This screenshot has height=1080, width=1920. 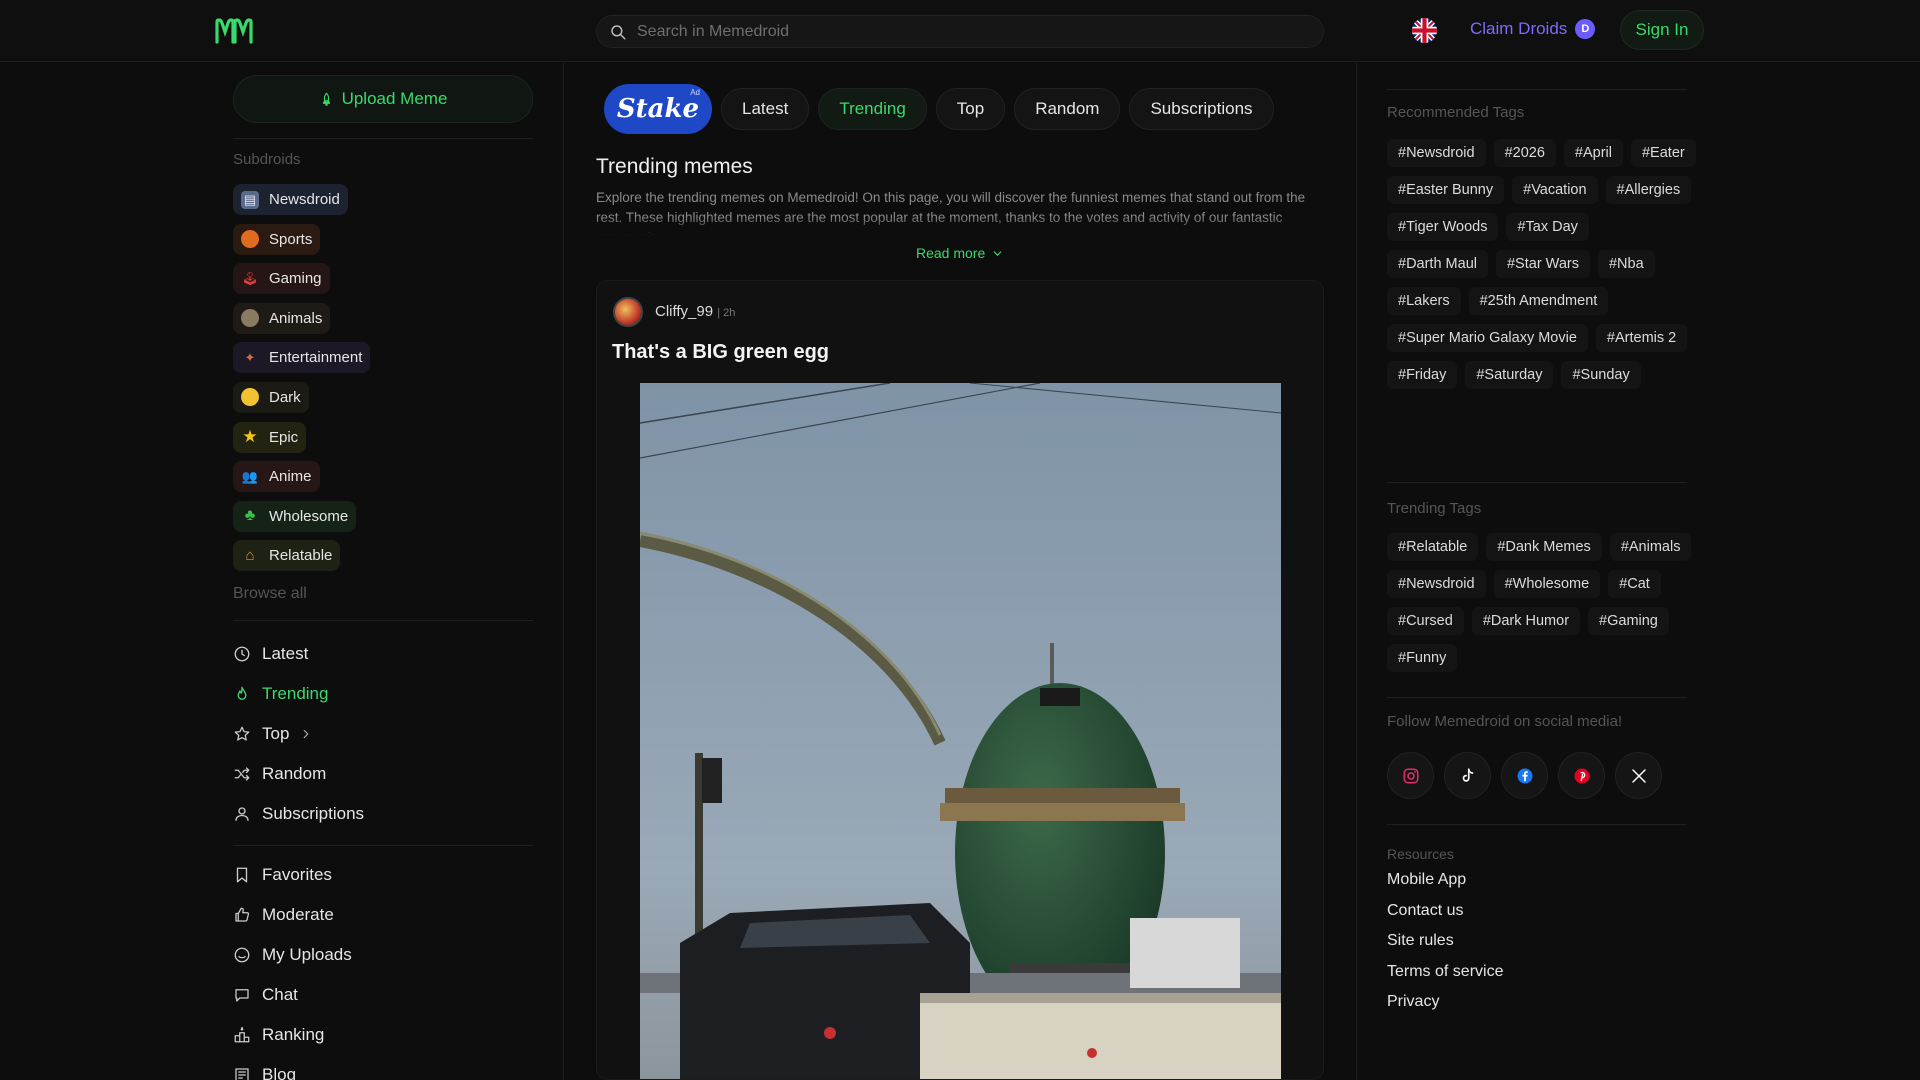 What do you see at coordinates (1581, 775) in the screenshot?
I see `pinterest-link` at bounding box center [1581, 775].